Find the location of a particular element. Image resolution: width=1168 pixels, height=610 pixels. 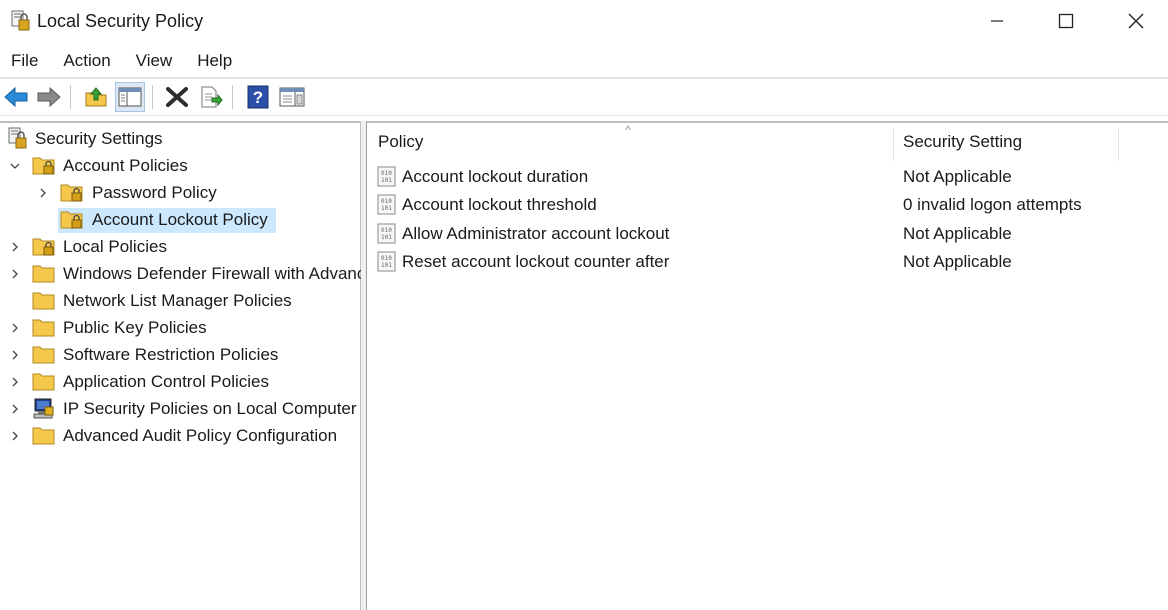

tree-label: Public Key Policies is located at coordinates (135, 327).